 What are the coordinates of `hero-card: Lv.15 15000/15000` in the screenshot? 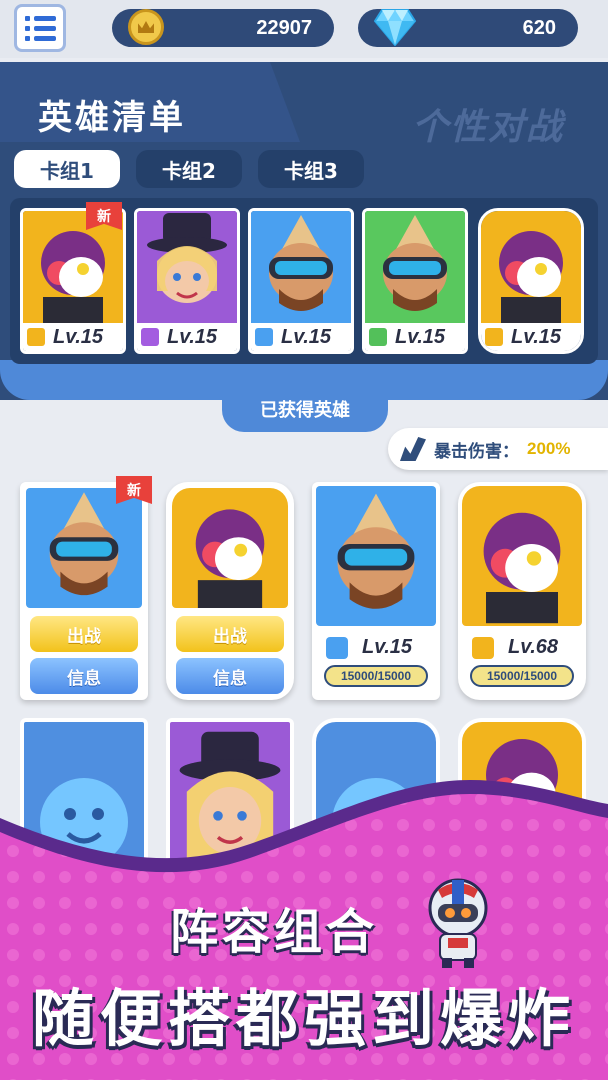 It's located at (376, 591).